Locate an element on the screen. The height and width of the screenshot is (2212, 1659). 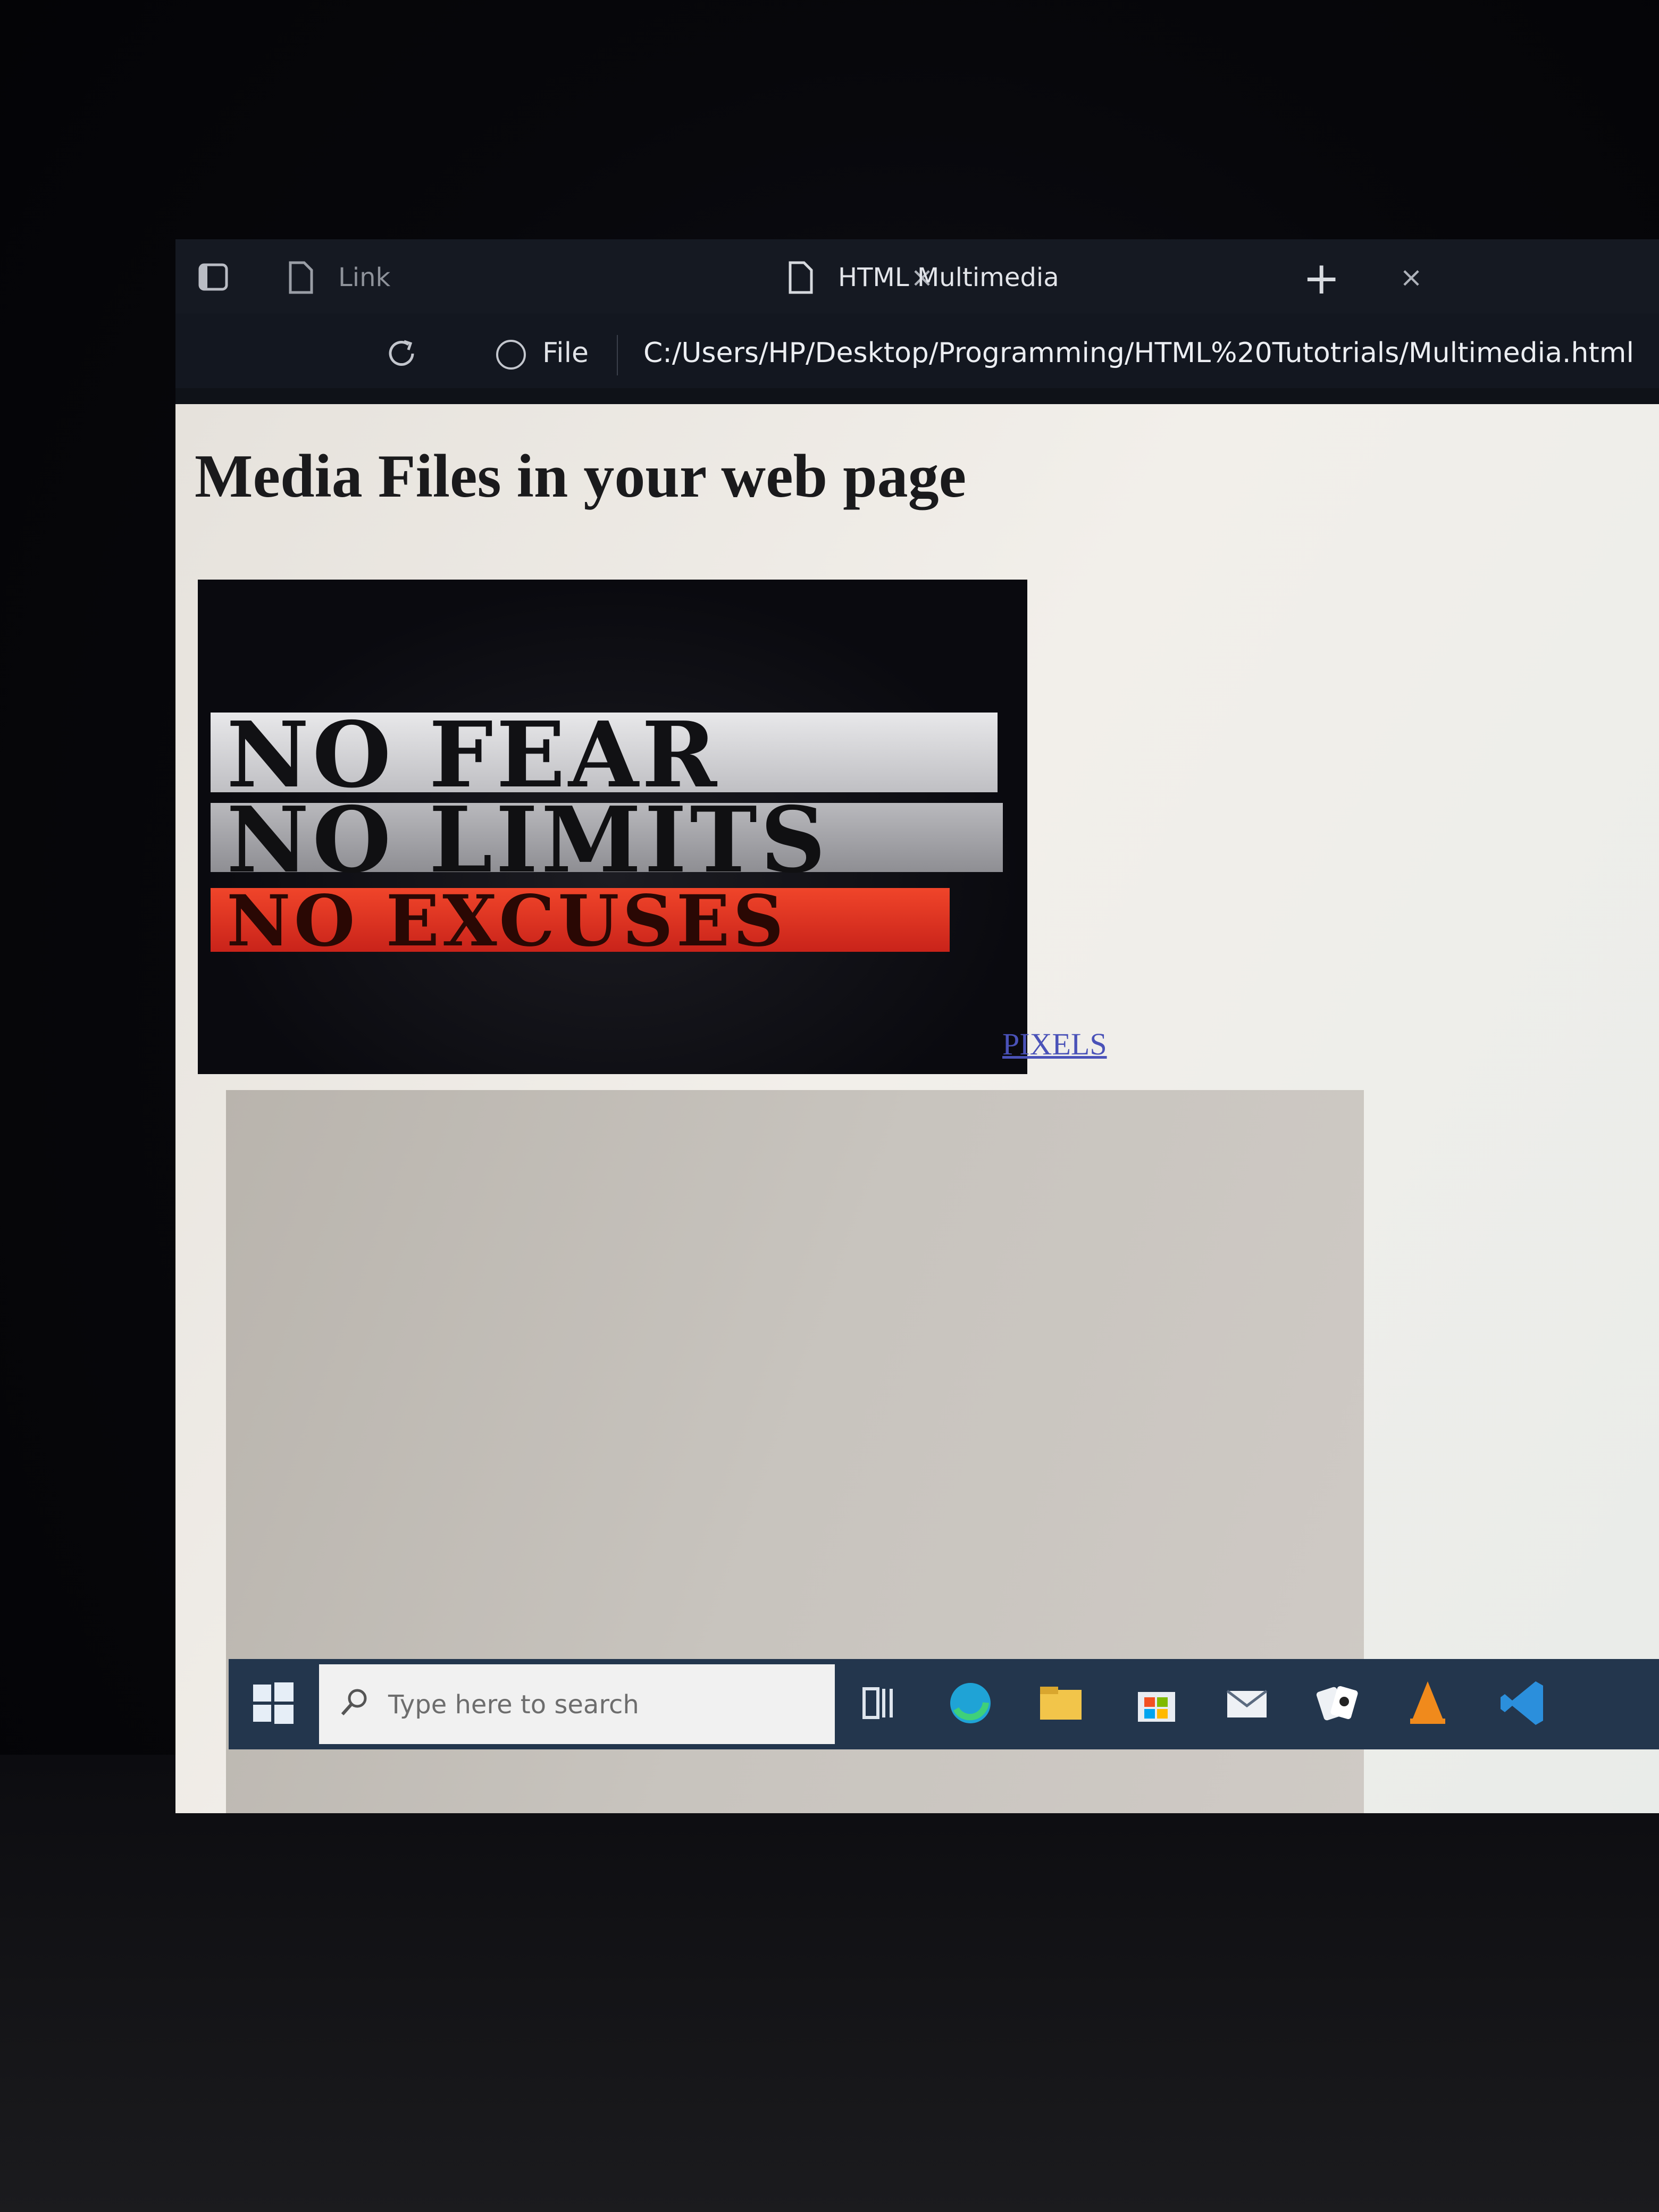
no-fear-image: NO FEAR NO LIMITS NO EXCUSES is located at coordinates (612, 827).